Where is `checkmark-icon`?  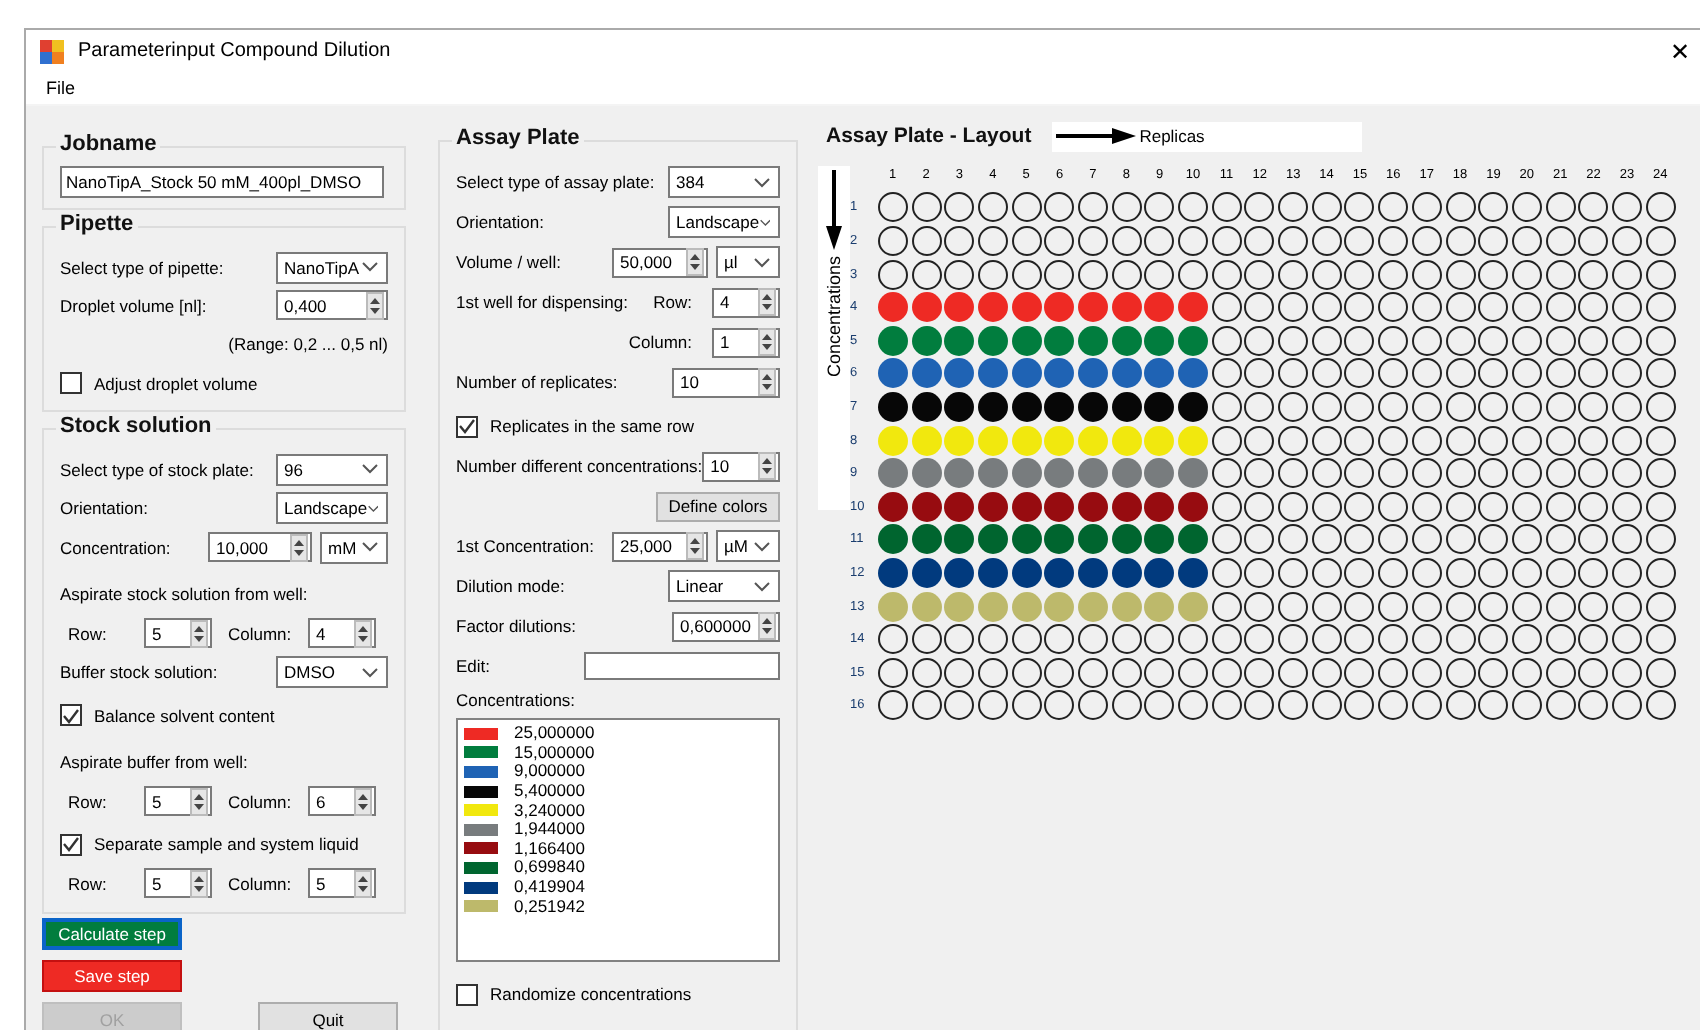
checkmark-icon is located at coordinates (71, 844).